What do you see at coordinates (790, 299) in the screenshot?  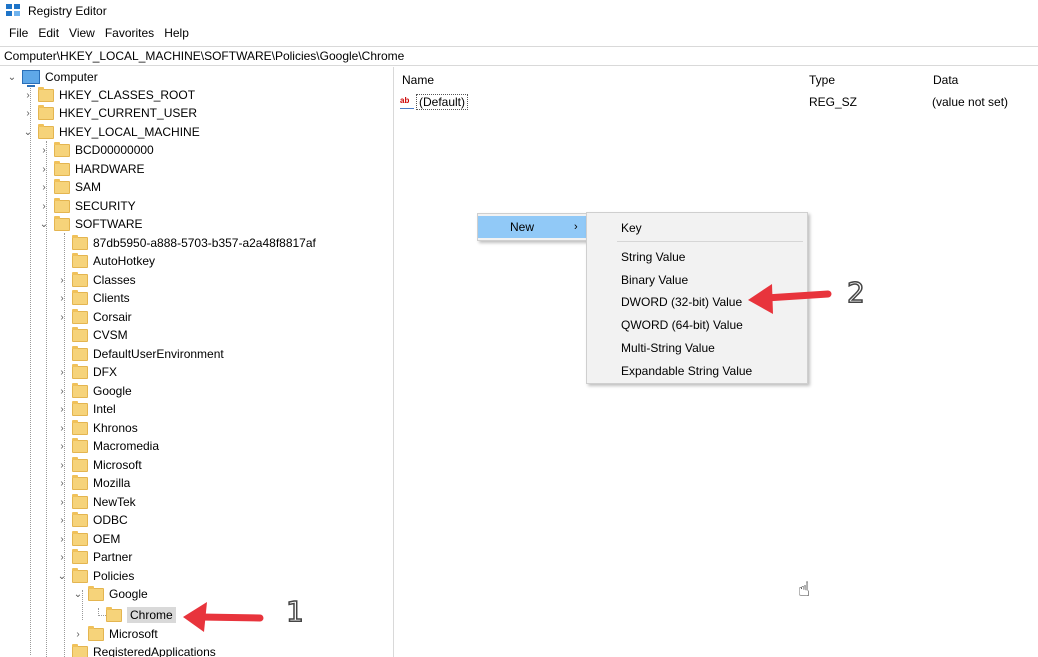 I see `arrow-2-icon` at bounding box center [790, 299].